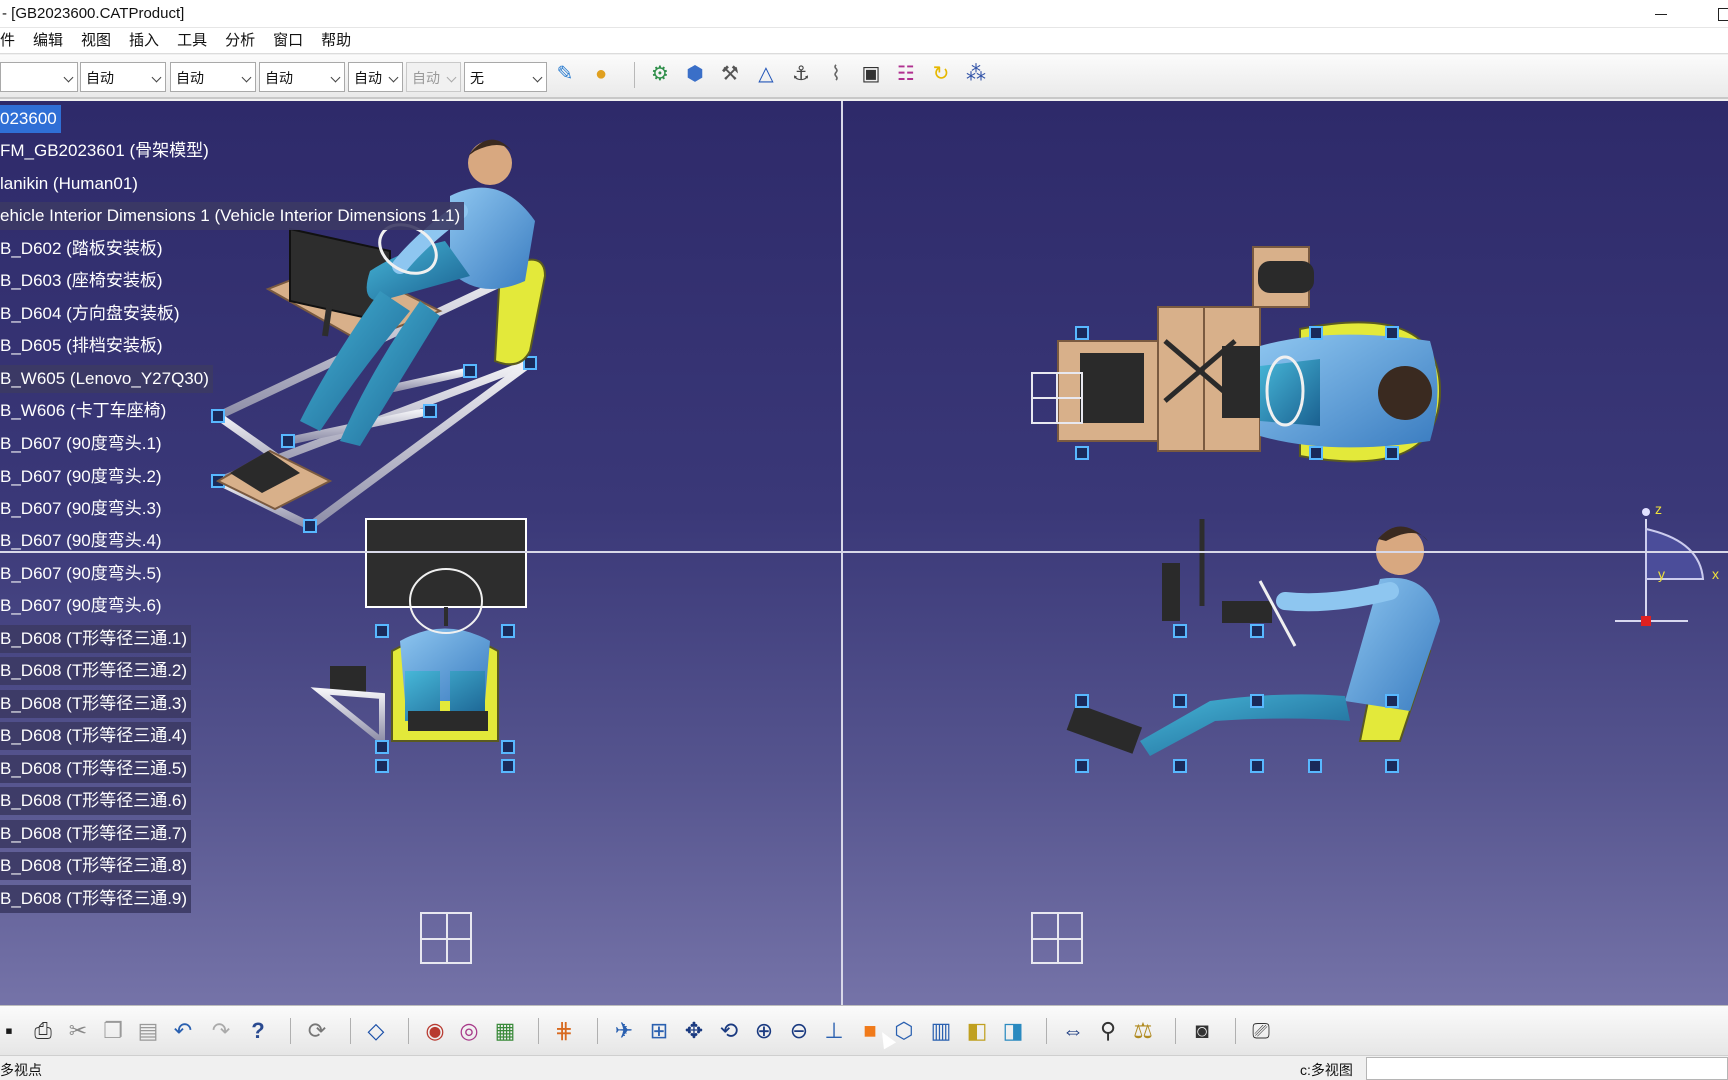  What do you see at coordinates (660, 74) in the screenshot?
I see `parts-manage-icon: ⚙` at bounding box center [660, 74].